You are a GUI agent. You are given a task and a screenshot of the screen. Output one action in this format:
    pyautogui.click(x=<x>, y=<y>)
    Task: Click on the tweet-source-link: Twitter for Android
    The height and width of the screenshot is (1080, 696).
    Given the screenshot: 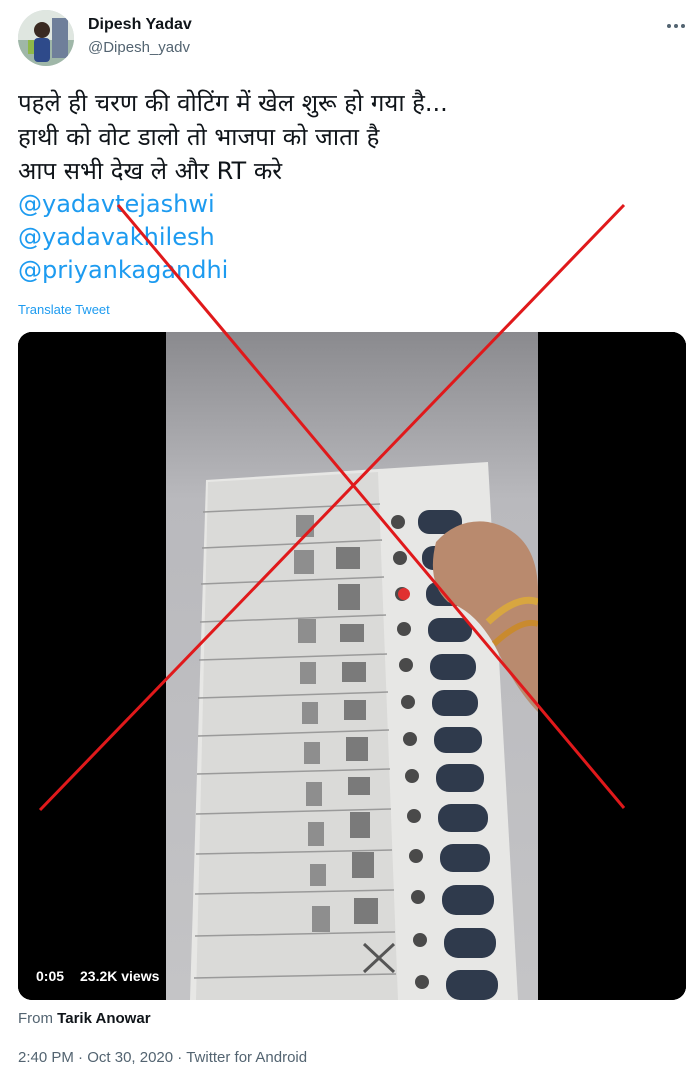 What is the action you would take?
    pyautogui.click(x=246, y=1057)
    